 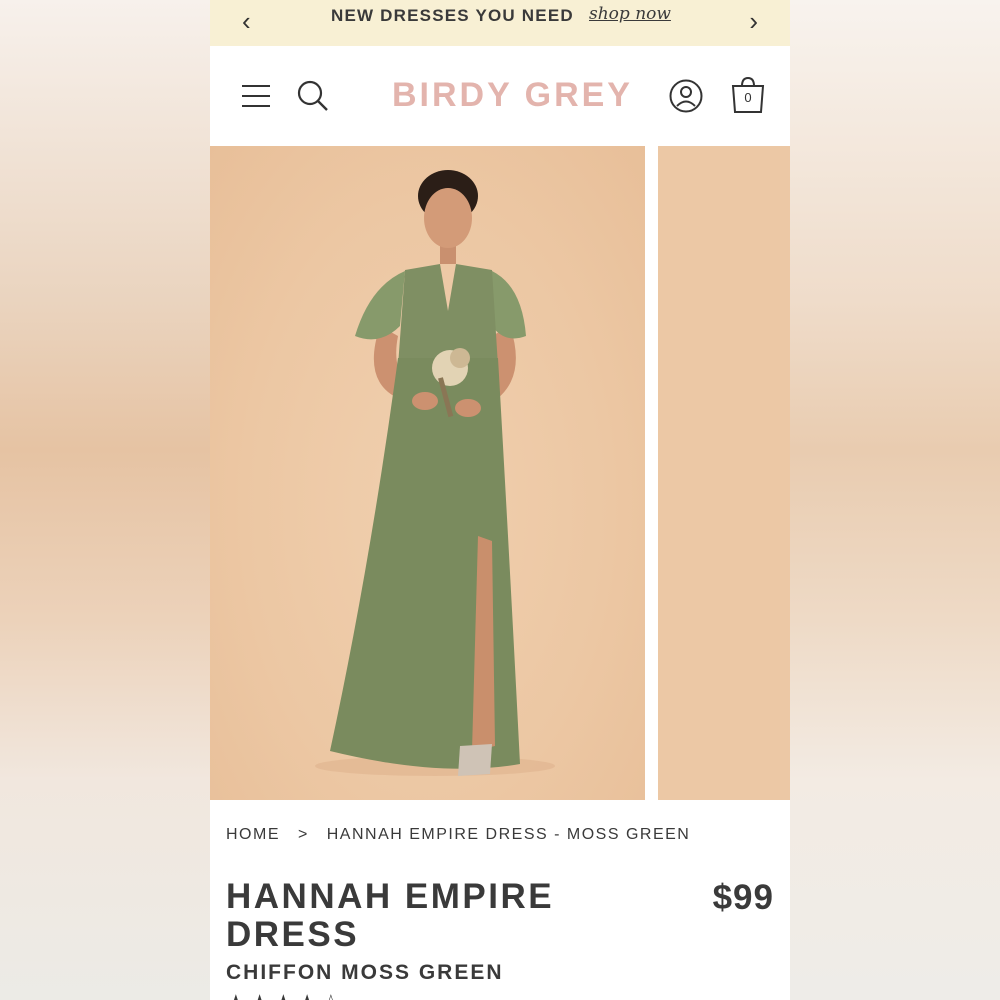 I want to click on cart-button: 0, so click(x=748, y=95).